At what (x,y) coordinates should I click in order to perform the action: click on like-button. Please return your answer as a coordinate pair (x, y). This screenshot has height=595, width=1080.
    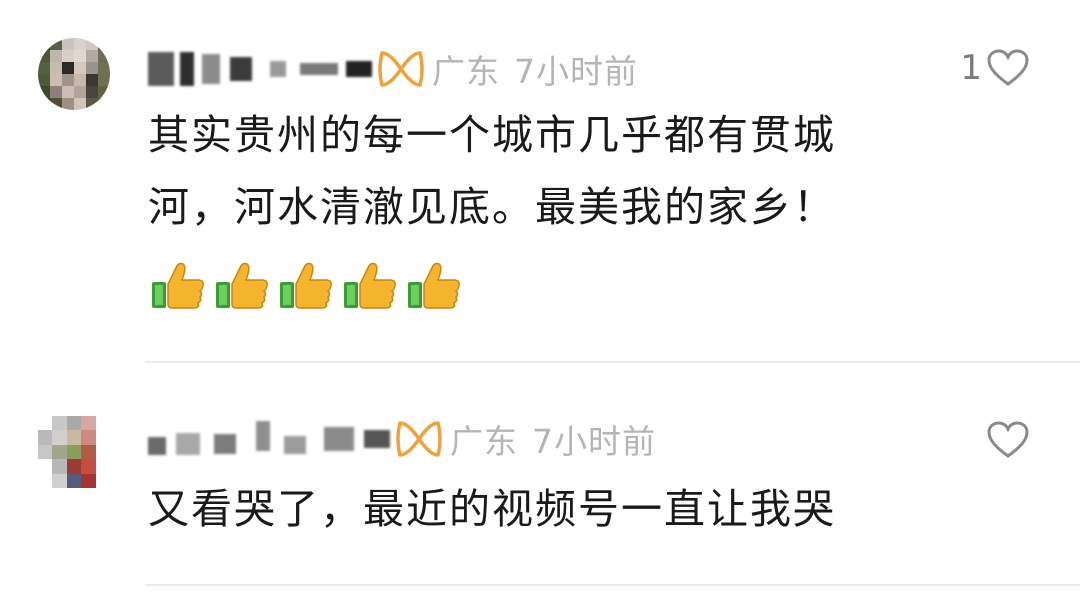
    Looking at the image, I should click on (1006, 440).